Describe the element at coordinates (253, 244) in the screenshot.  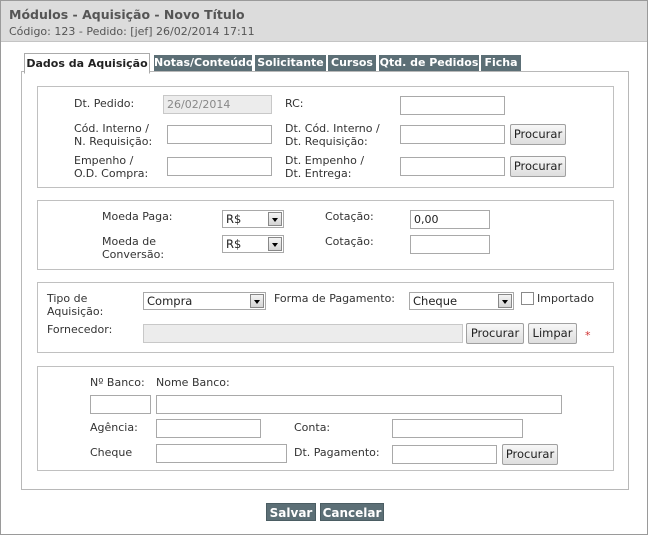
I see `moeda-conversao-select: R$` at that location.